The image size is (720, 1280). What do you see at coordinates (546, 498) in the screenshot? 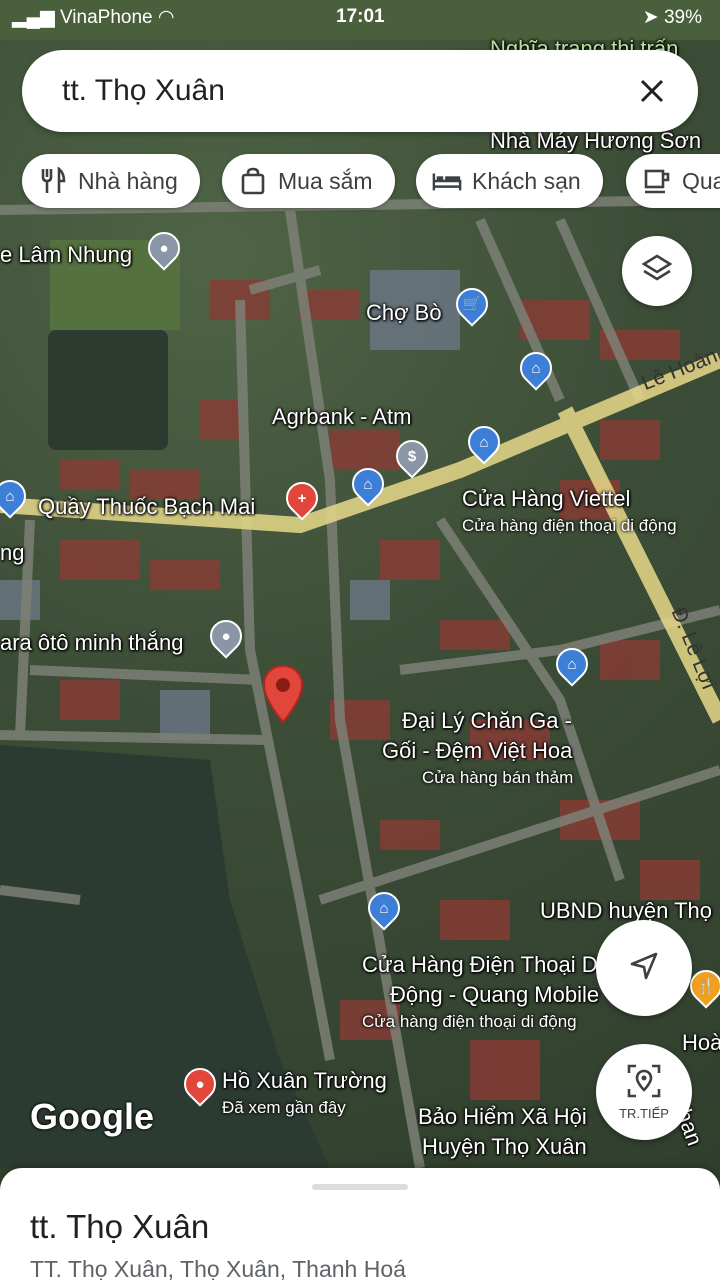
I see `map-label: Cửa Hàng Viettel` at bounding box center [546, 498].